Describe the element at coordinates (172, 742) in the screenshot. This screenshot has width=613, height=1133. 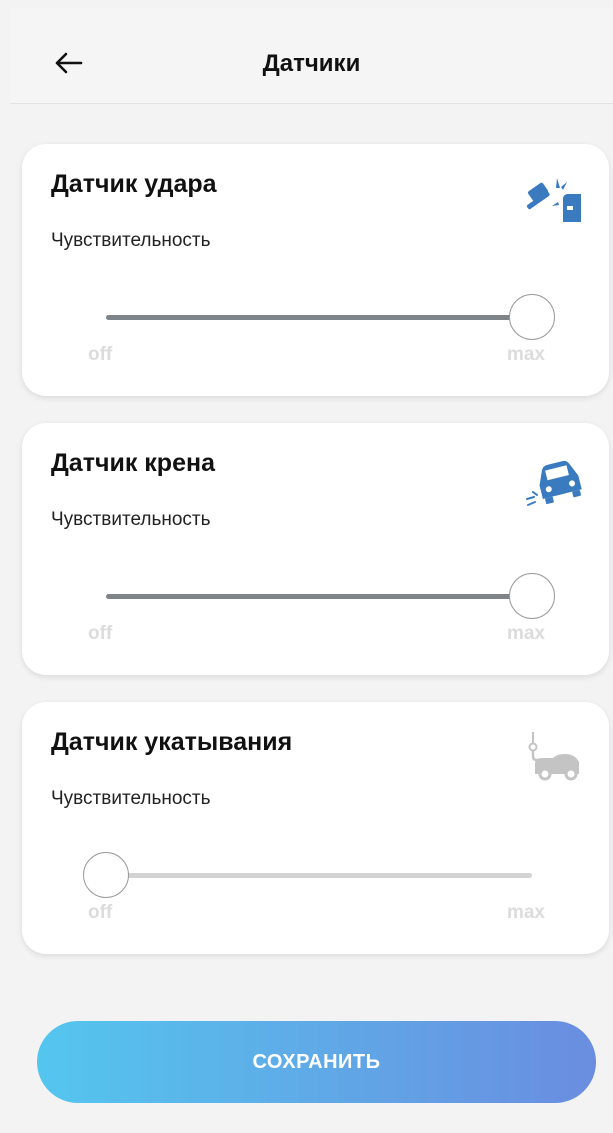
I see `sensor-title: Датчик укатывания` at that location.